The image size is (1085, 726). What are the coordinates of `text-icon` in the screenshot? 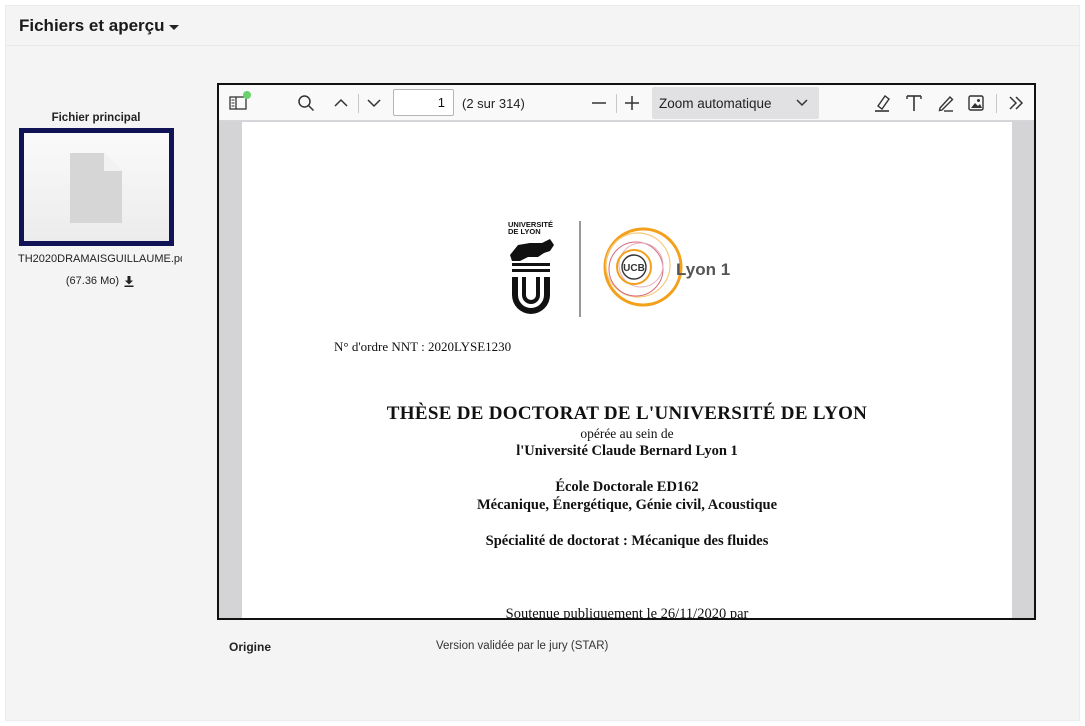 It's located at (914, 103).